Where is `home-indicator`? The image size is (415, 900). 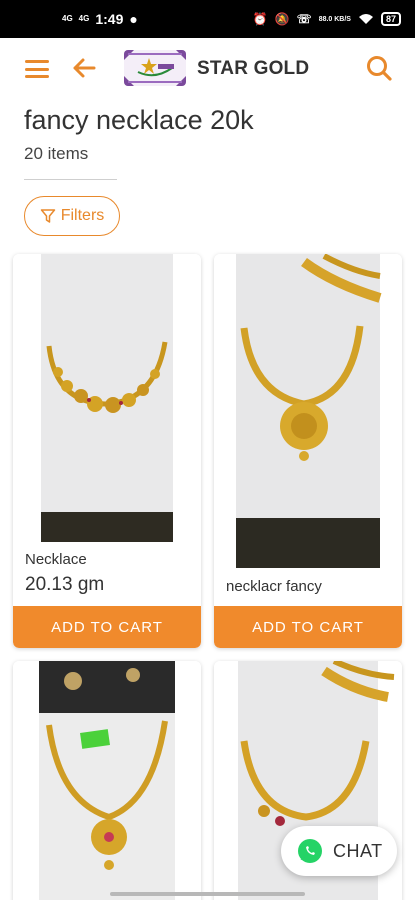
home-indicator is located at coordinates (207, 894).